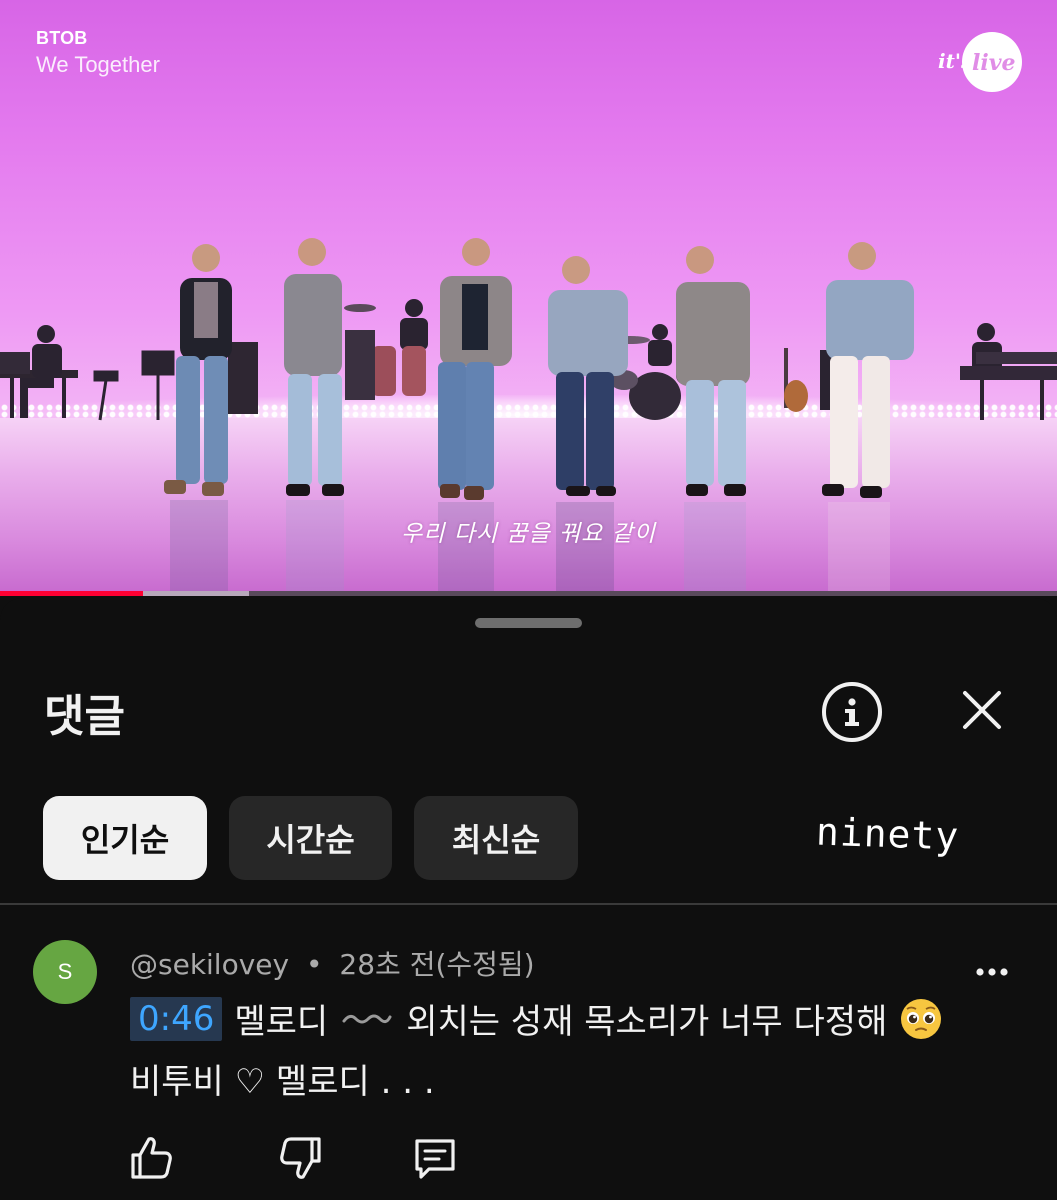 This screenshot has height=1200, width=1057. I want to click on comment-meta: @sekilovey • 28초 전(수정됨), so click(332, 963).